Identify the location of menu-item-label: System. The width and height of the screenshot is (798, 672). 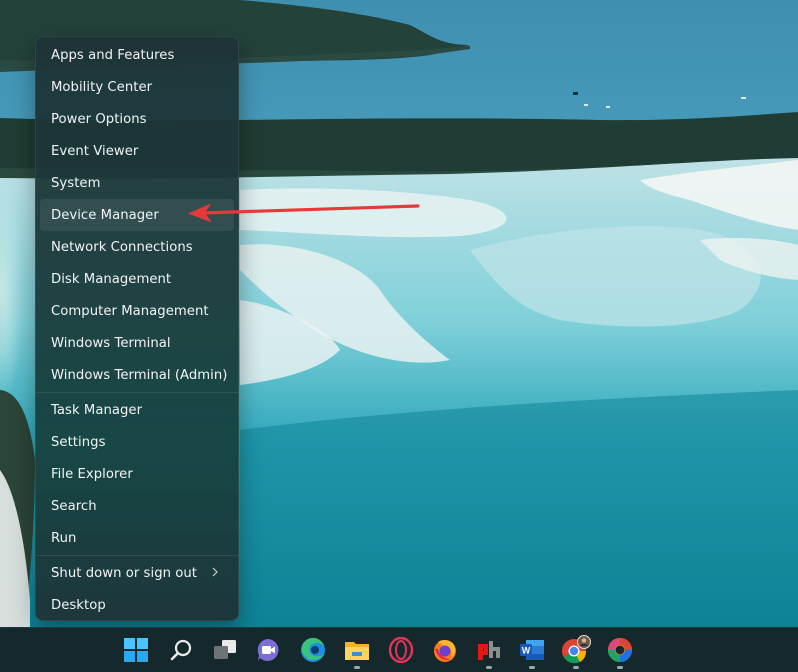
(76, 183).